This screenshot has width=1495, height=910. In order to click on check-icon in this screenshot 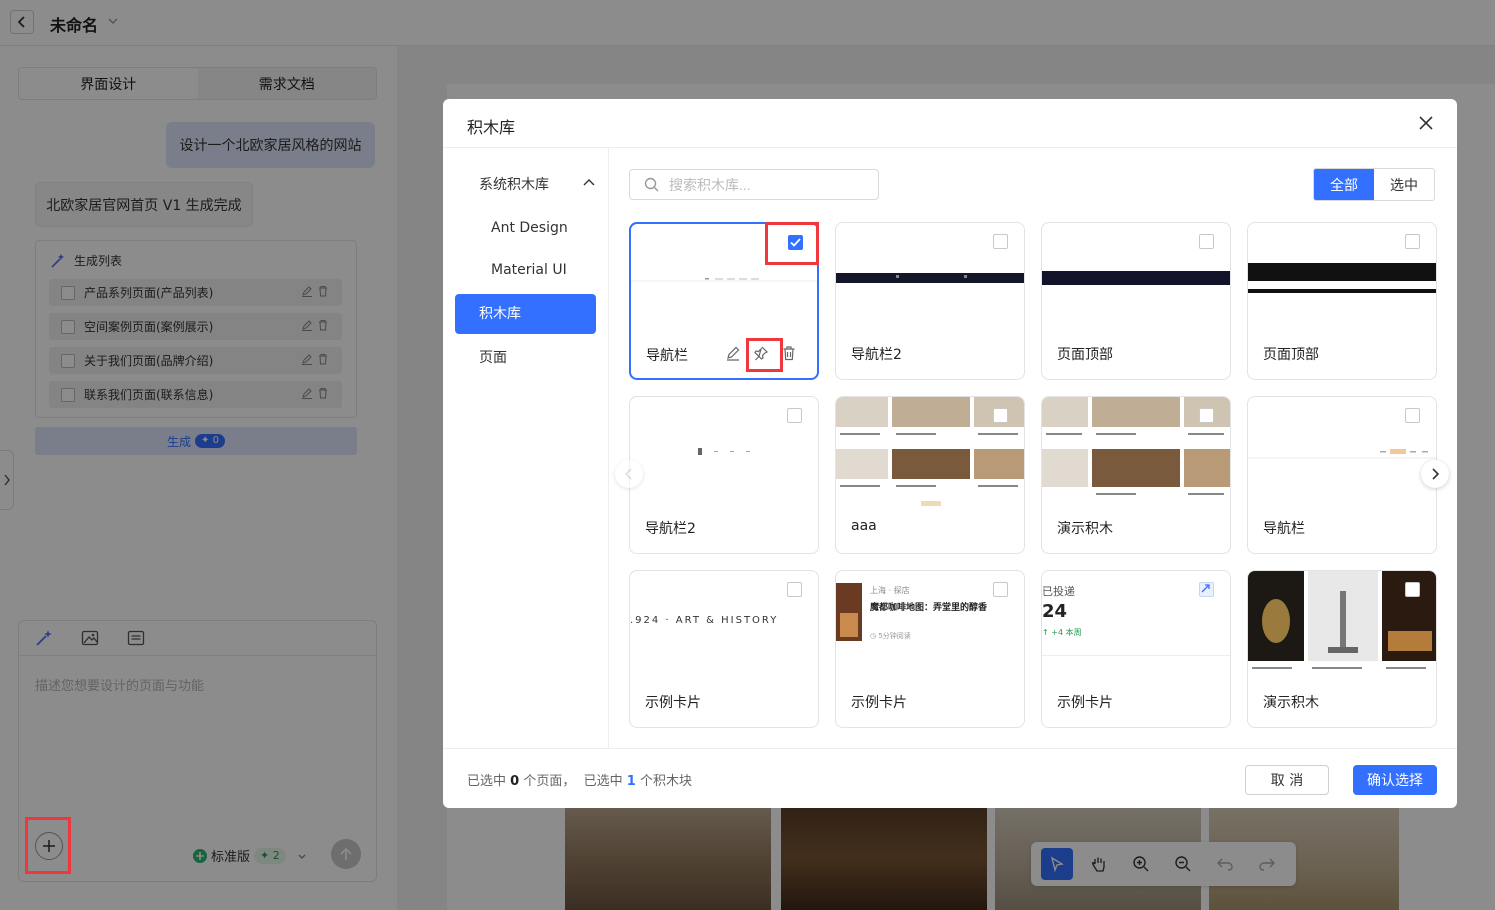, I will do `click(795, 242)`.